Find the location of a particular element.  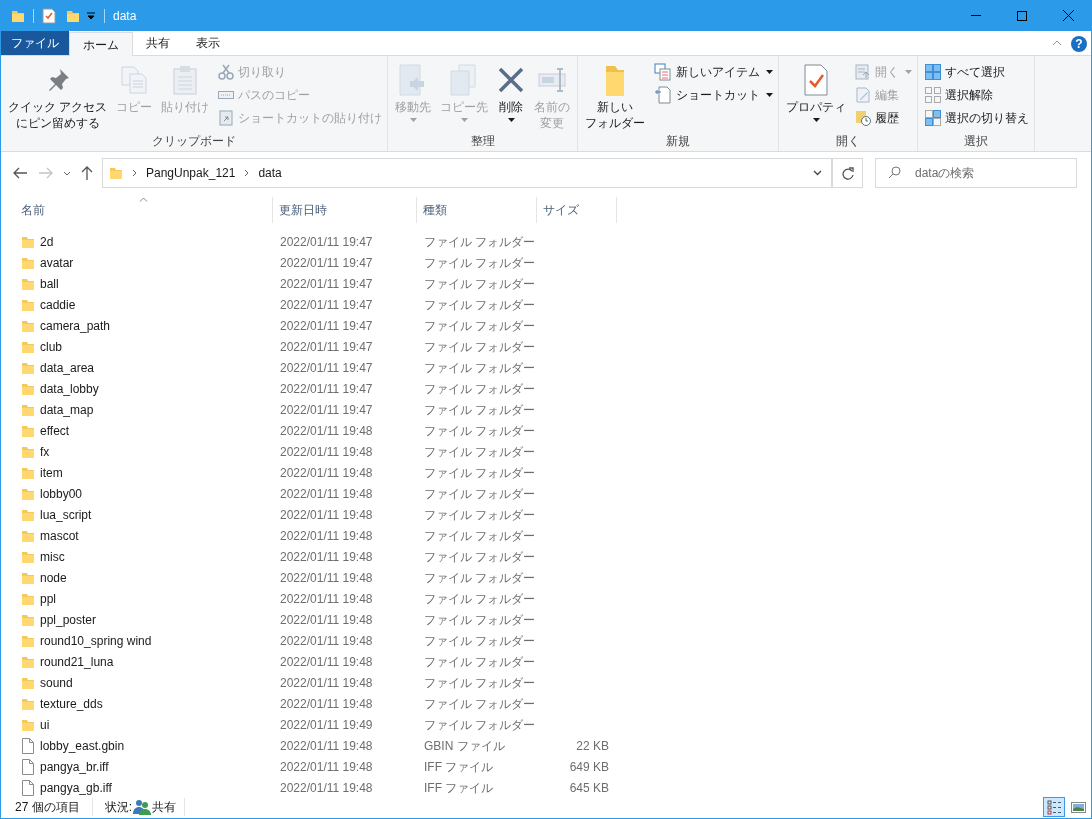

breadcrumb: data is located at coordinates (270, 173).